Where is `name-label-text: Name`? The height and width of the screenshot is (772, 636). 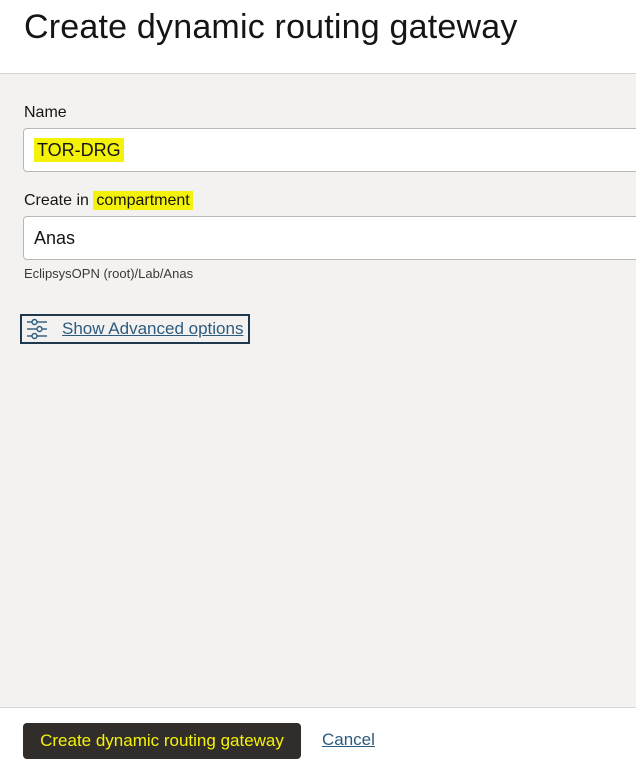
name-label-text: Name is located at coordinates (45, 112).